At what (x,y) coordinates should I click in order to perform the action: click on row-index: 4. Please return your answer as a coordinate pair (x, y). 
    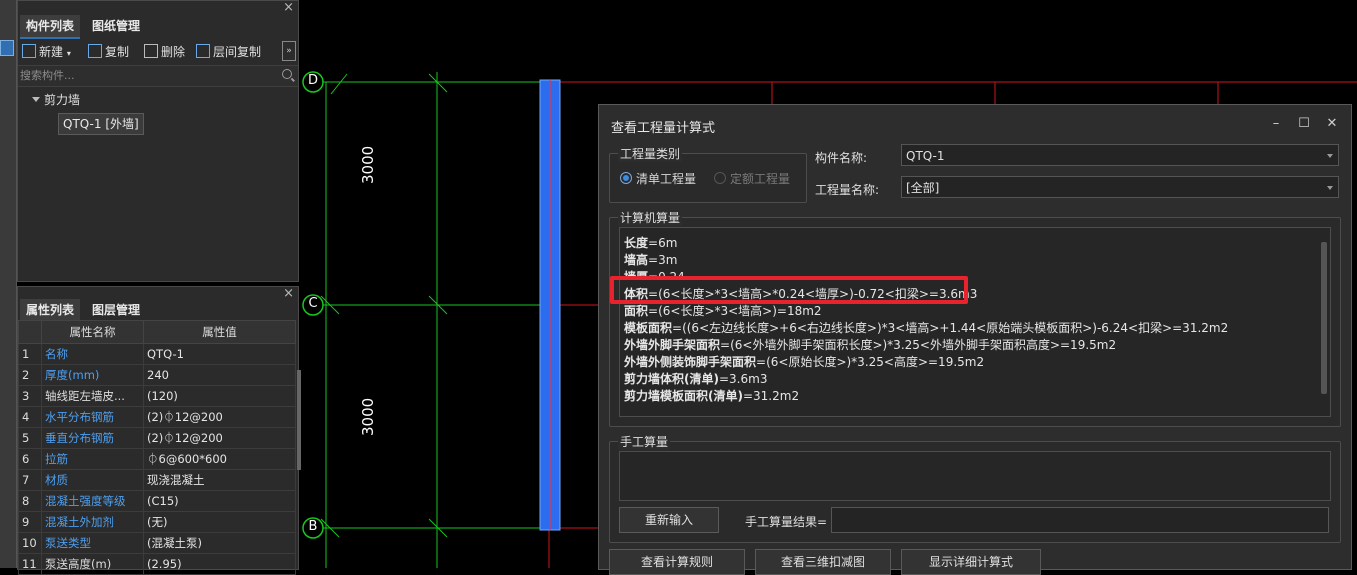
    Looking at the image, I should click on (30, 417).